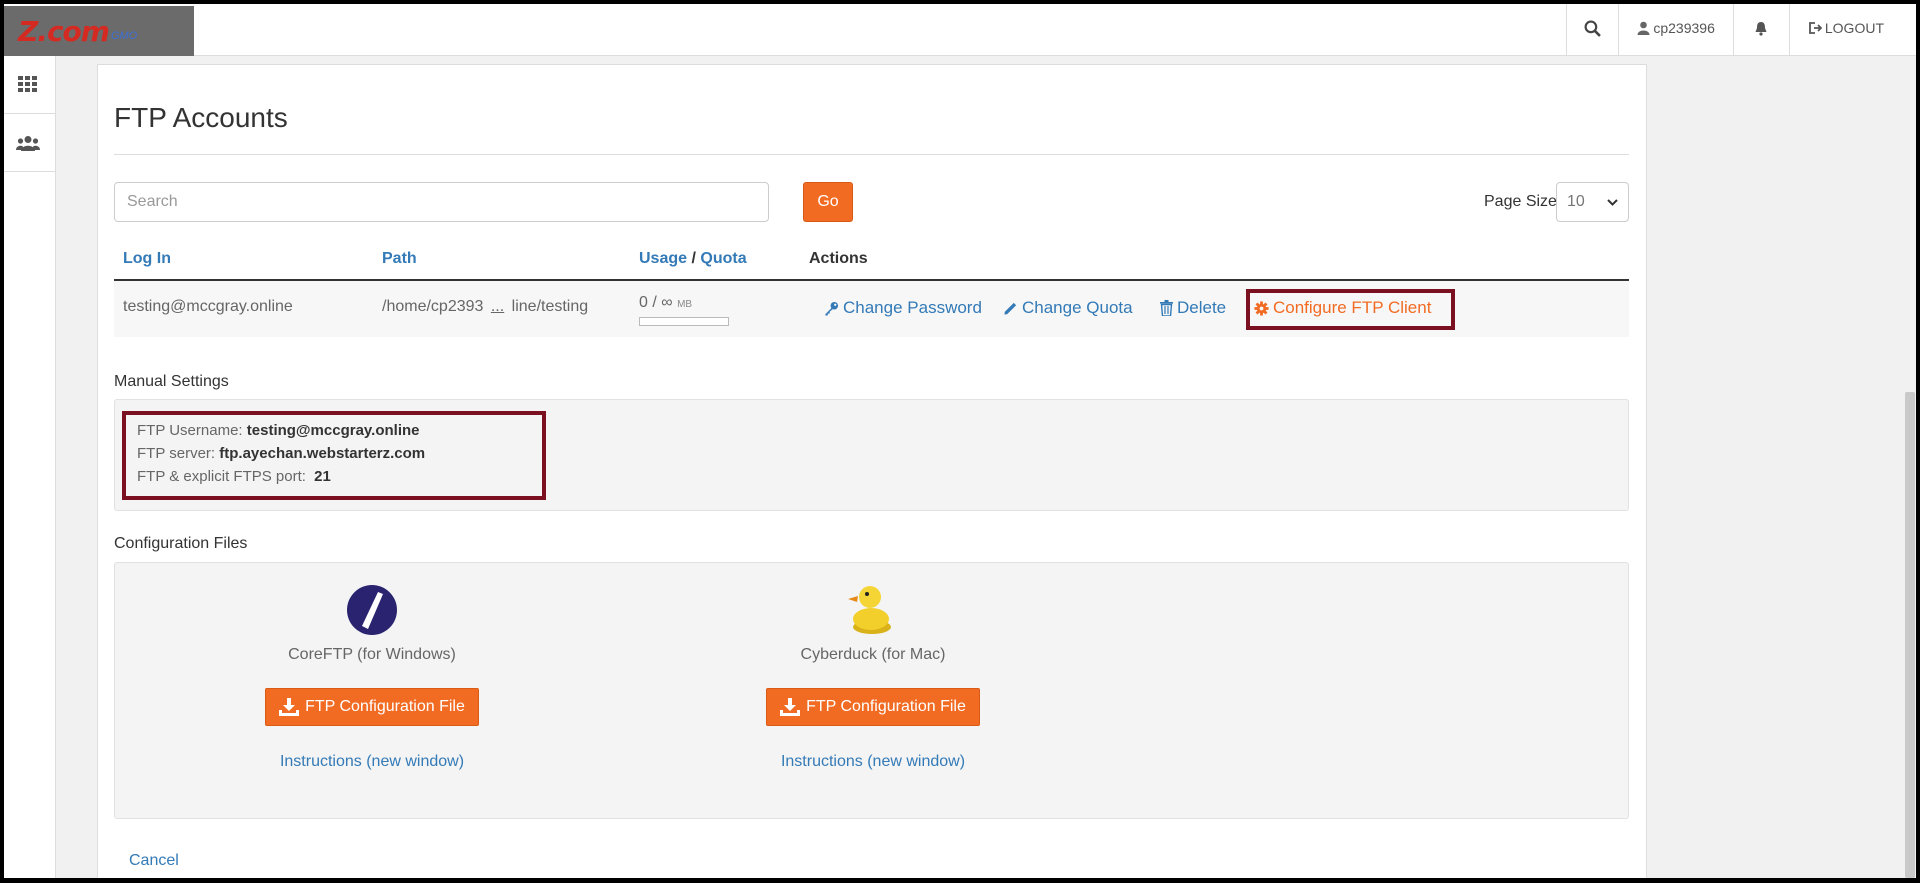  I want to click on coreftp-config-download-label: FTP Configuration File, so click(385, 706).